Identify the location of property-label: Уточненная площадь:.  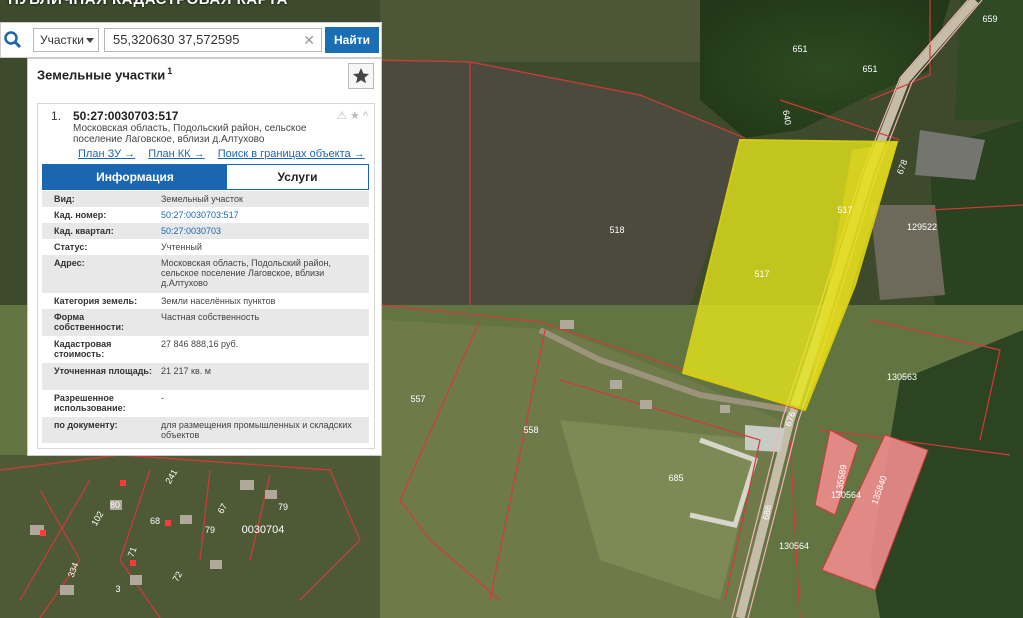
(103, 371).